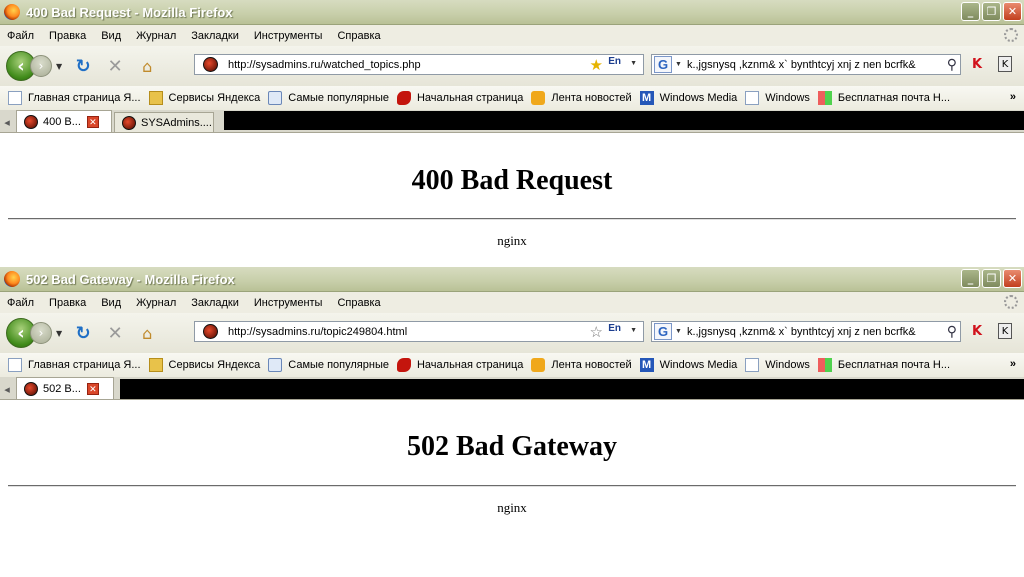 Image resolution: width=1024 pixels, height=577 pixels. Describe the element at coordinates (210, 331) in the screenshot. I see `site-favicon-icon` at that location.